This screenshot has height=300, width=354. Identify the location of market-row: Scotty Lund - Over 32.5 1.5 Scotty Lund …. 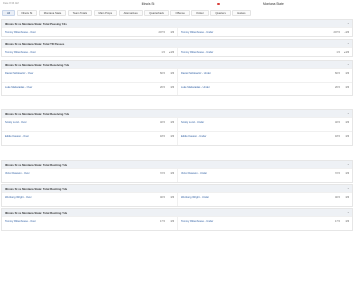
(177, 124).